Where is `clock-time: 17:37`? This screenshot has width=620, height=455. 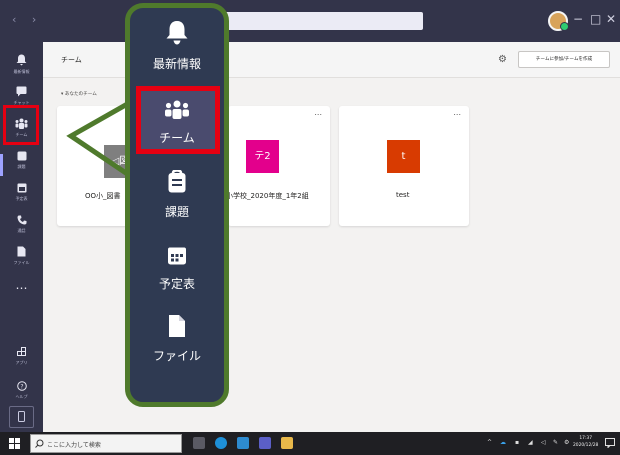 clock-time: 17:37 is located at coordinates (585, 438).